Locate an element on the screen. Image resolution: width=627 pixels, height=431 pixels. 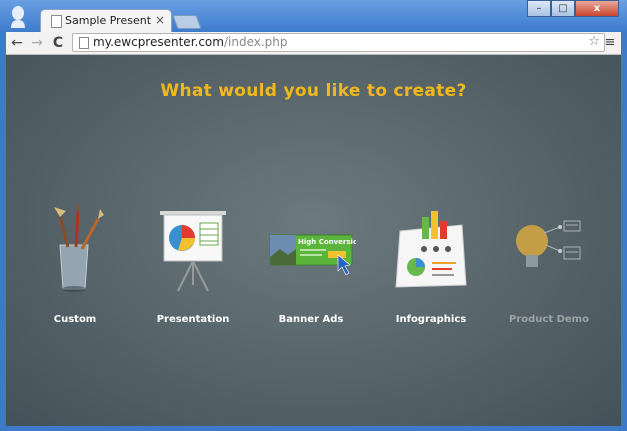
option-custom: Custom is located at coordinates (75, 267).